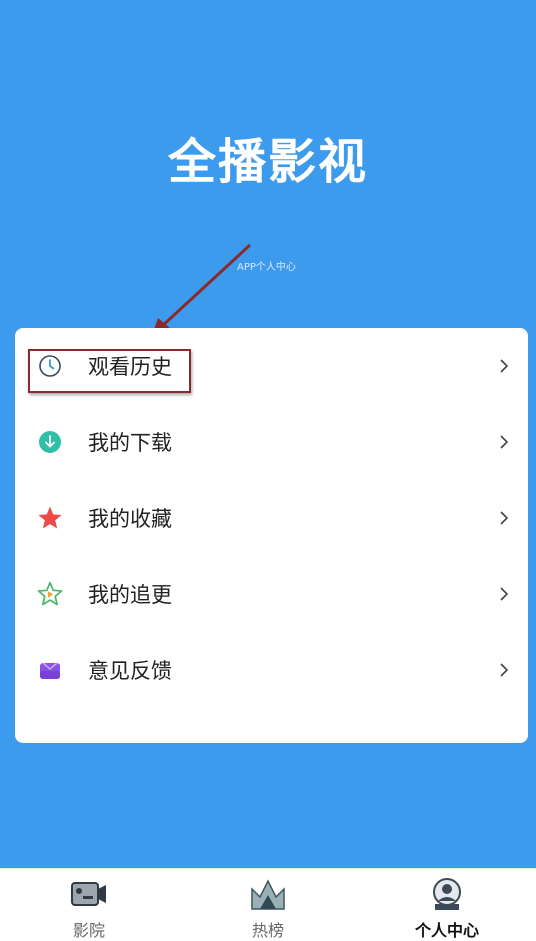 The height and width of the screenshot is (941, 536). I want to click on tab-profile: 个人中心, so click(447, 905).